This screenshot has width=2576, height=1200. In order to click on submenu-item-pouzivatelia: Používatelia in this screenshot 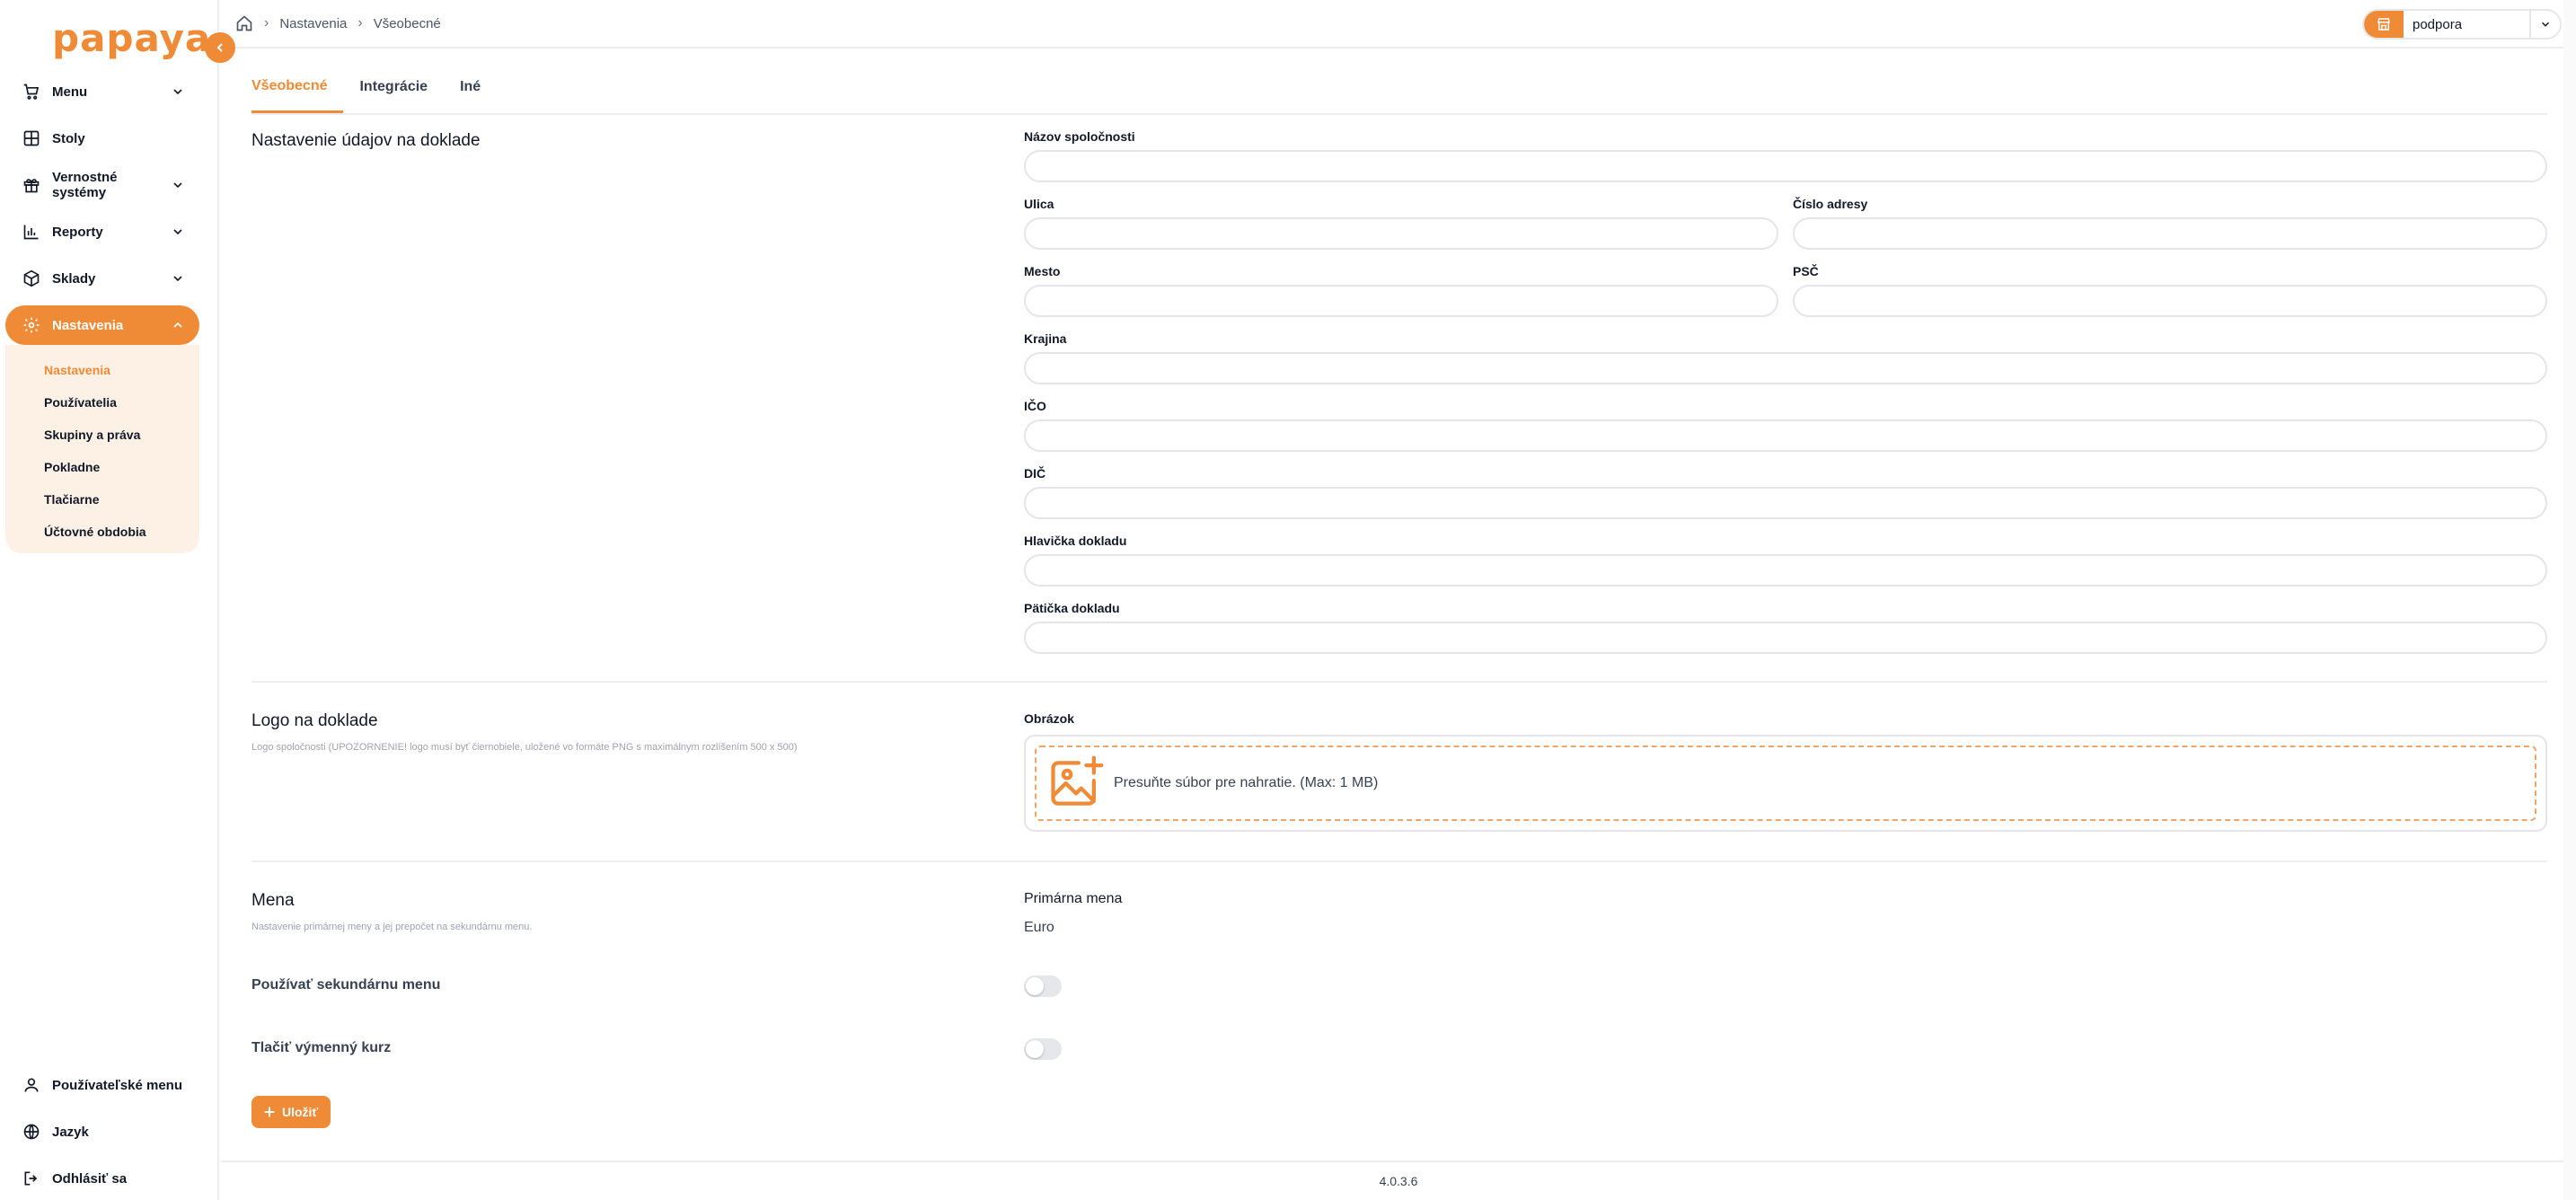, I will do `click(102, 402)`.